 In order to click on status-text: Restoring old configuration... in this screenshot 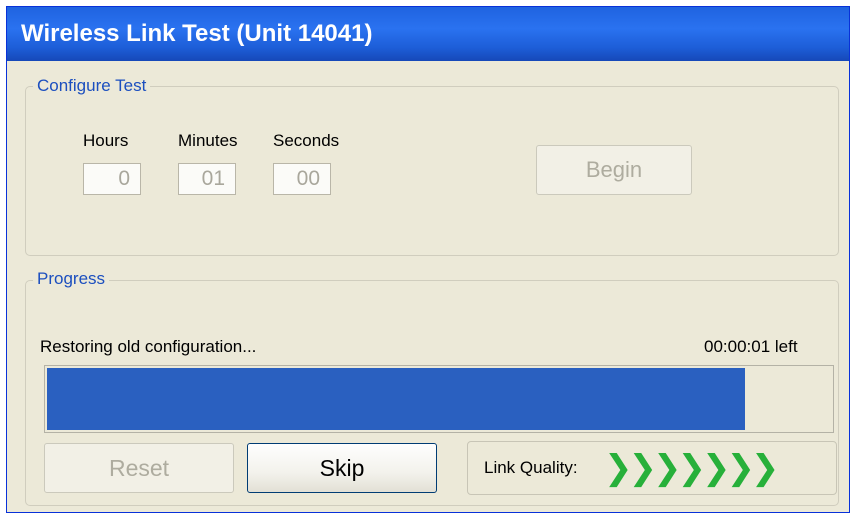, I will do `click(148, 346)`.